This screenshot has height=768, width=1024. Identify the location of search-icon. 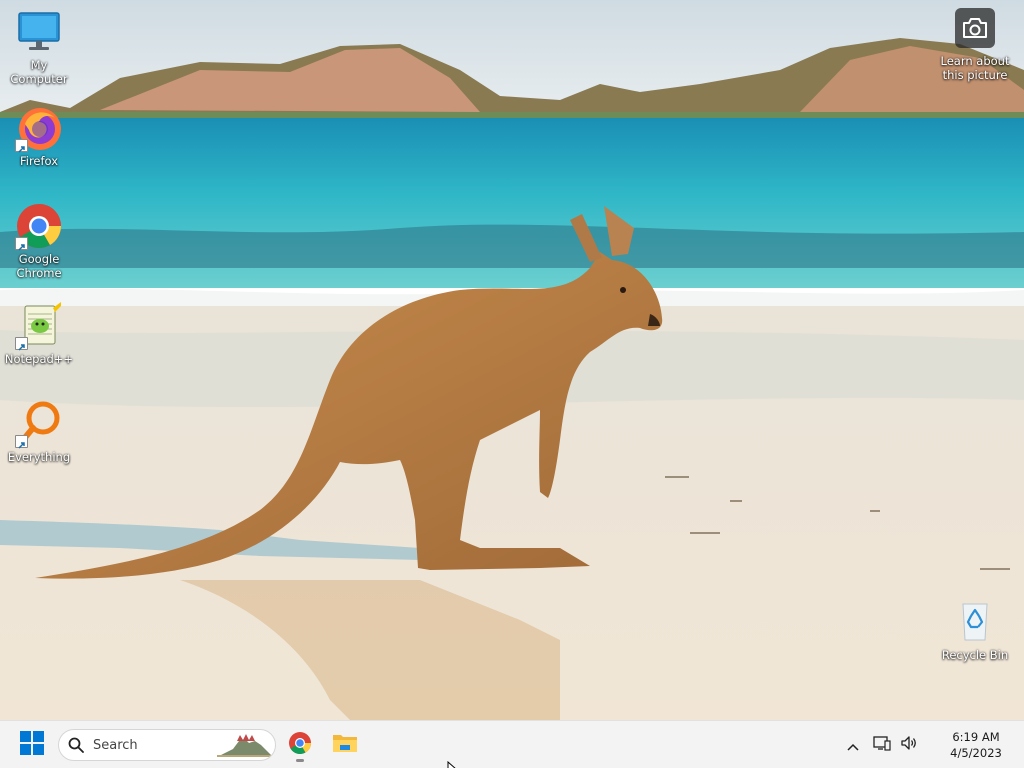
(76, 745).